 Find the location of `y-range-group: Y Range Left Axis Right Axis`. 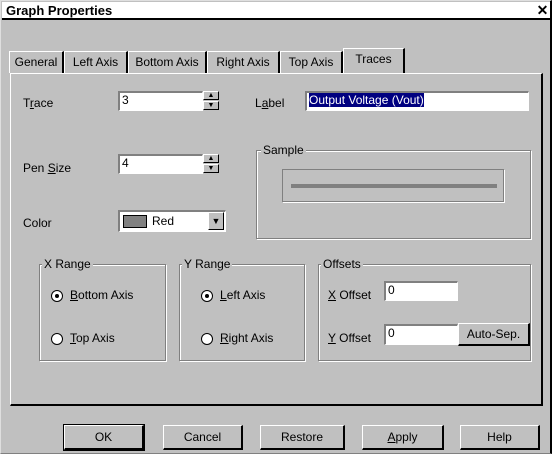

y-range-group: Y Range Left Axis Right Axis is located at coordinates (242, 309).